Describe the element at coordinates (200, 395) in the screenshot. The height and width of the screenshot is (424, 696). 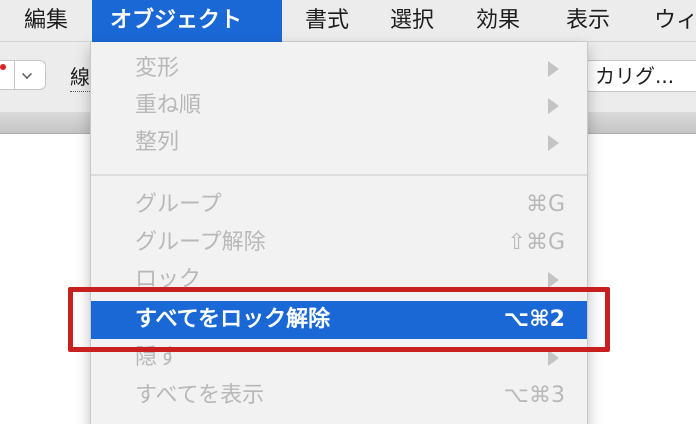
I see `menu-item-label: すべてを表示` at that location.